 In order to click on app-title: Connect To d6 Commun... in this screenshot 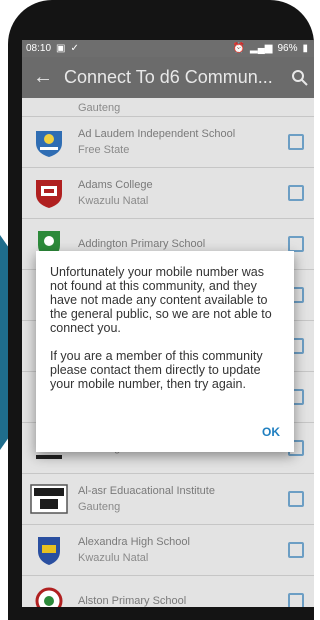, I will do `click(168, 77)`.